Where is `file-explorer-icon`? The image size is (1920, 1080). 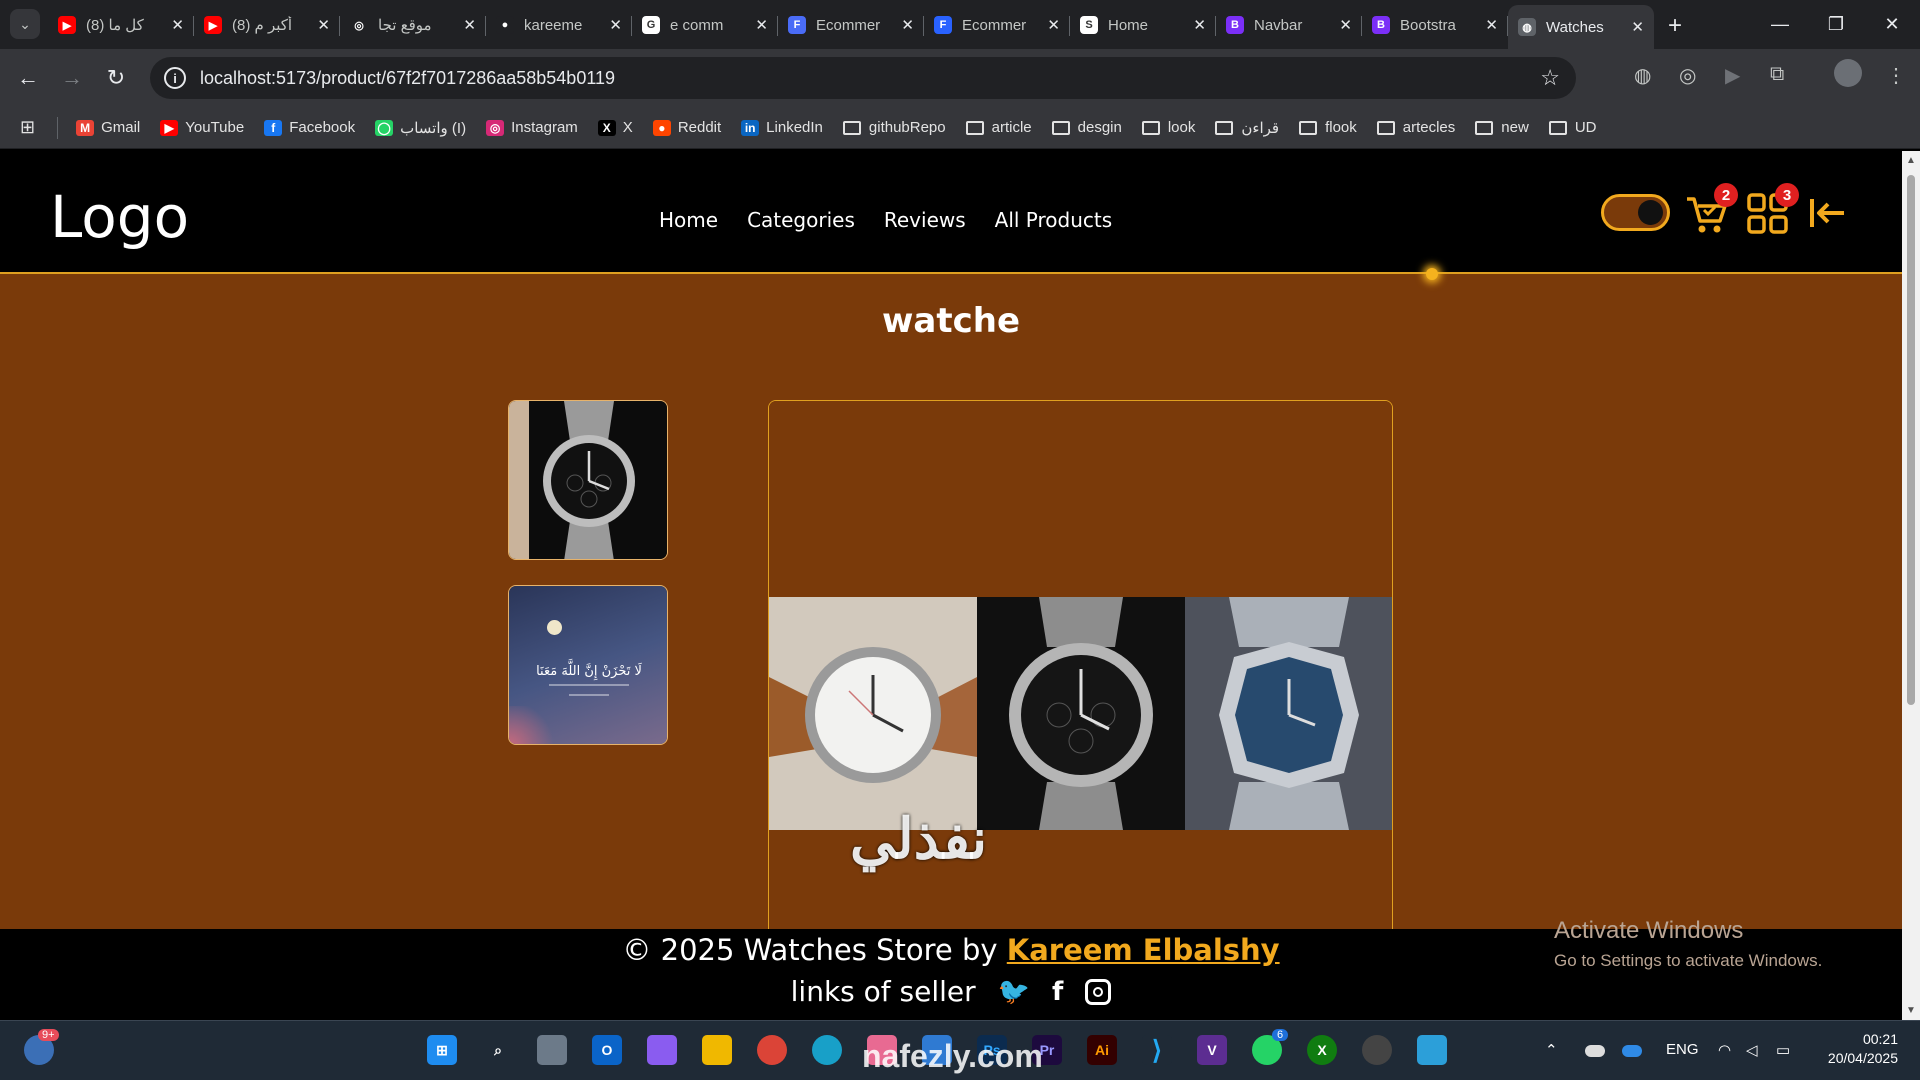 file-explorer-icon is located at coordinates (717, 1050).